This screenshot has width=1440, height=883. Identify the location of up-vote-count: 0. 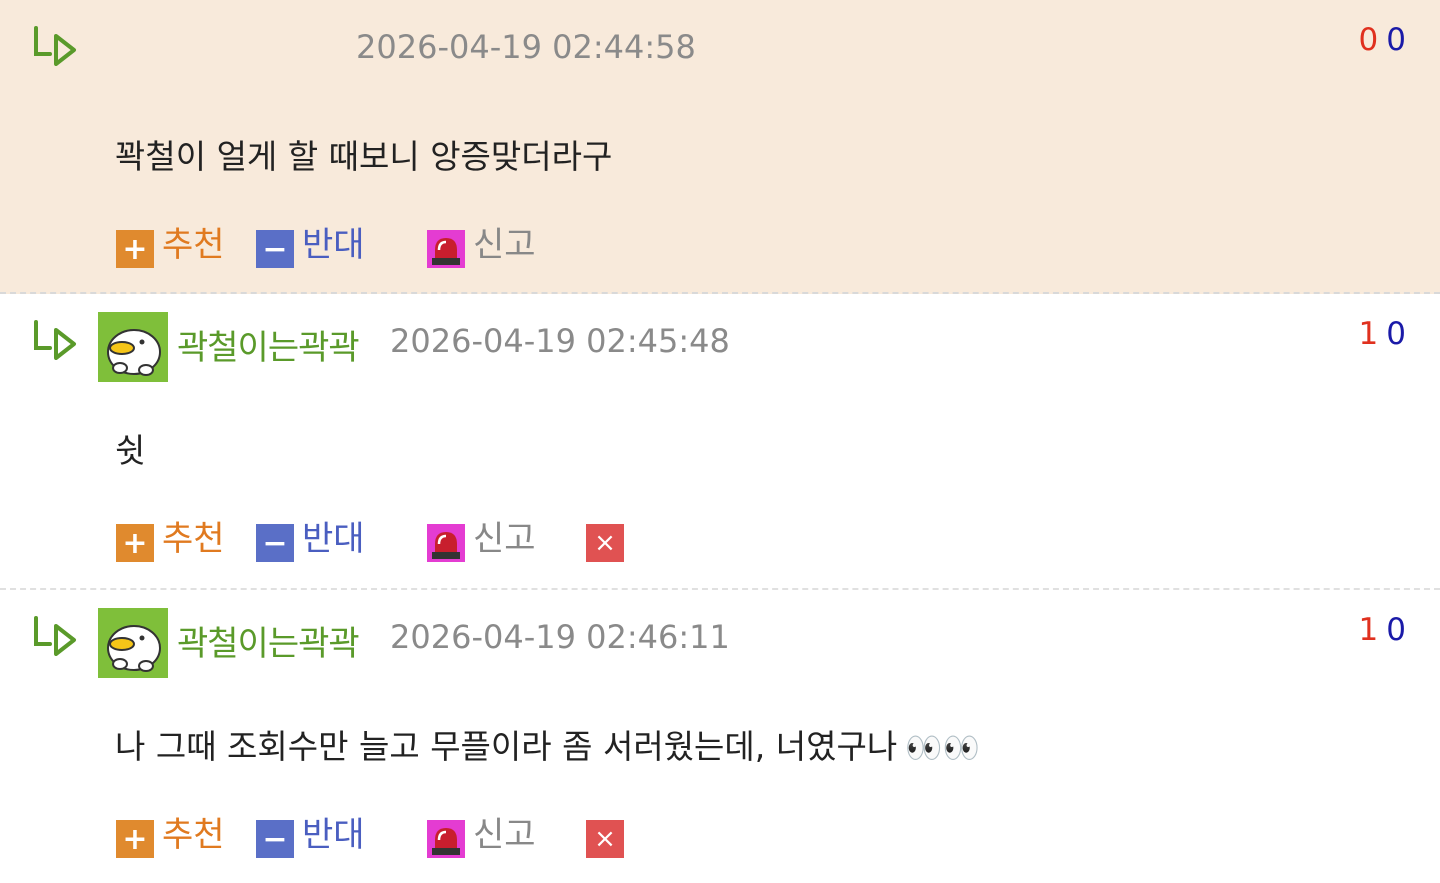
(1368, 40).